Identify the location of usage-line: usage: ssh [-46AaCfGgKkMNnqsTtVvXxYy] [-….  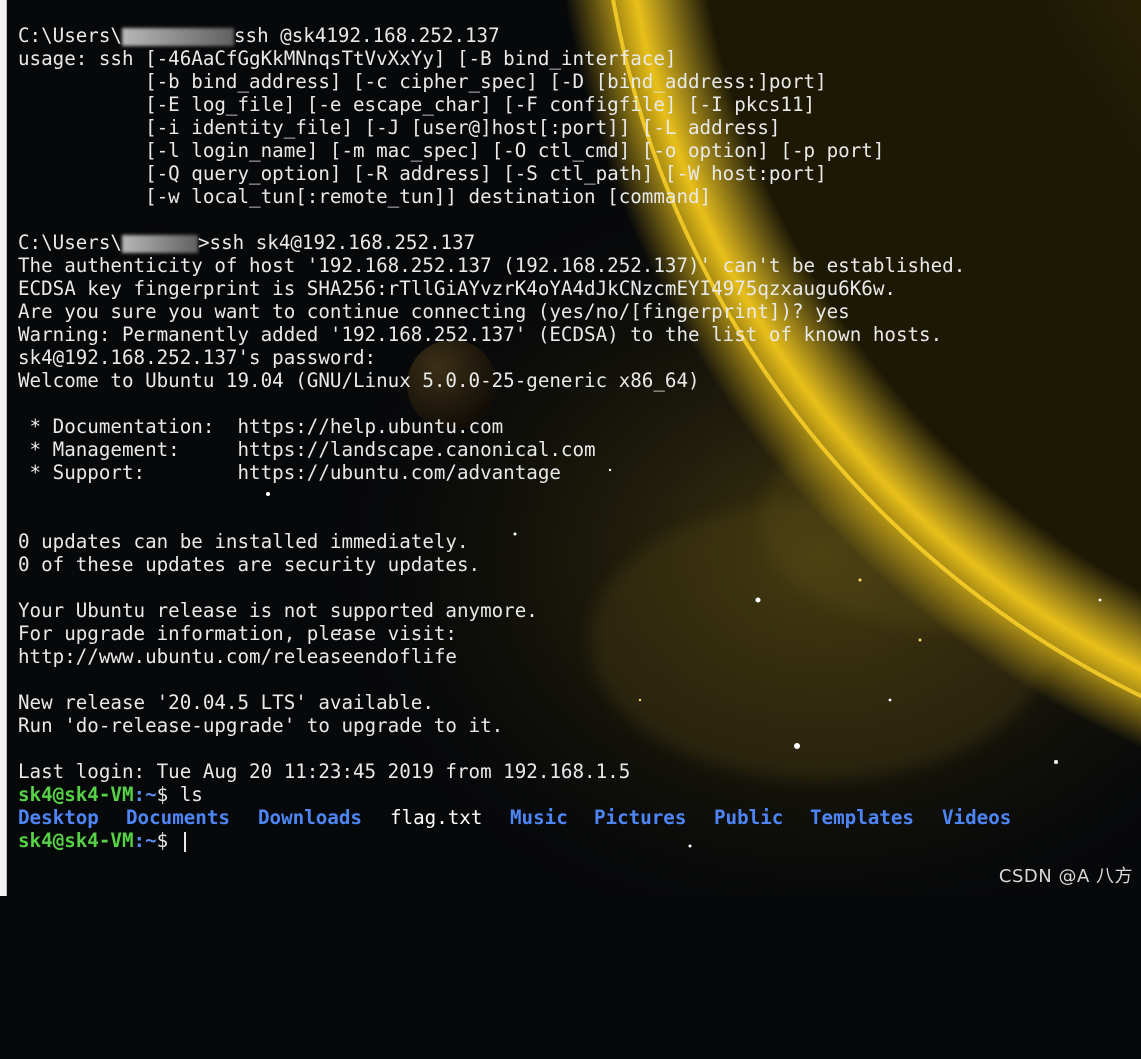
(347, 58).